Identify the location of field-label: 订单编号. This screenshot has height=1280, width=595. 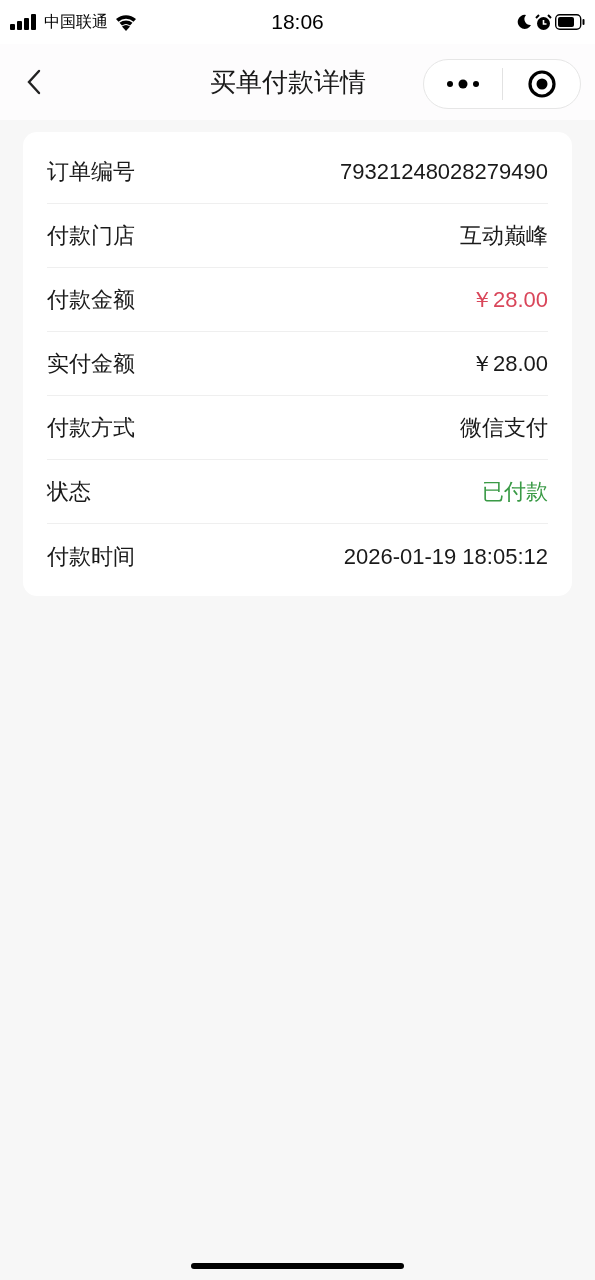
(91, 172).